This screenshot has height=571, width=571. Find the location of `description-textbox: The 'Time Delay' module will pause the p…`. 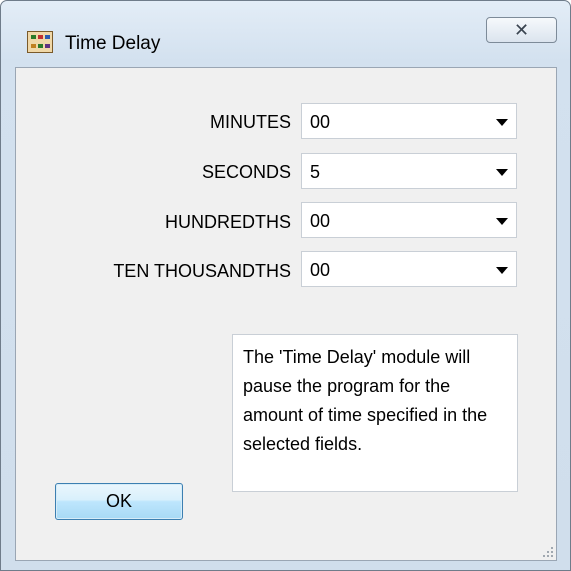

description-textbox: The 'Time Delay' module will pause the p… is located at coordinates (375, 413).